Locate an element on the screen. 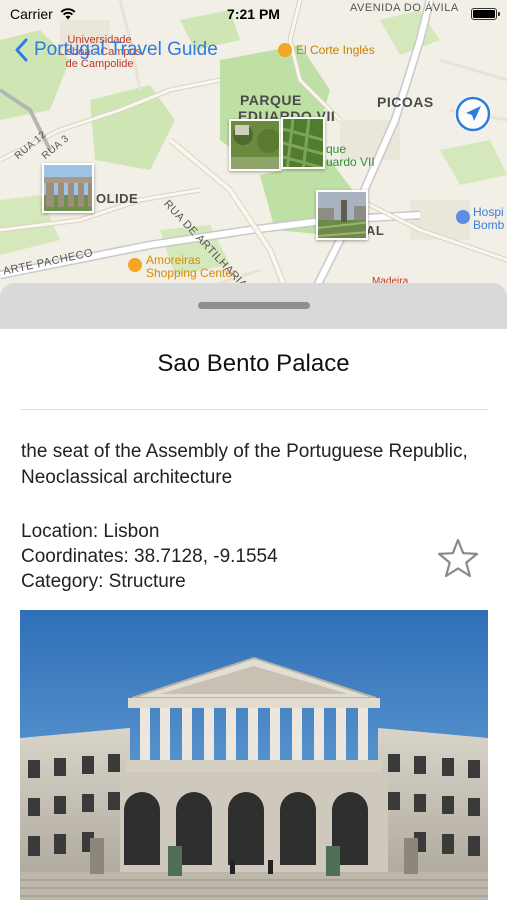 The width and height of the screenshot is (507, 900). aqueduct-image is located at coordinates (68, 188).